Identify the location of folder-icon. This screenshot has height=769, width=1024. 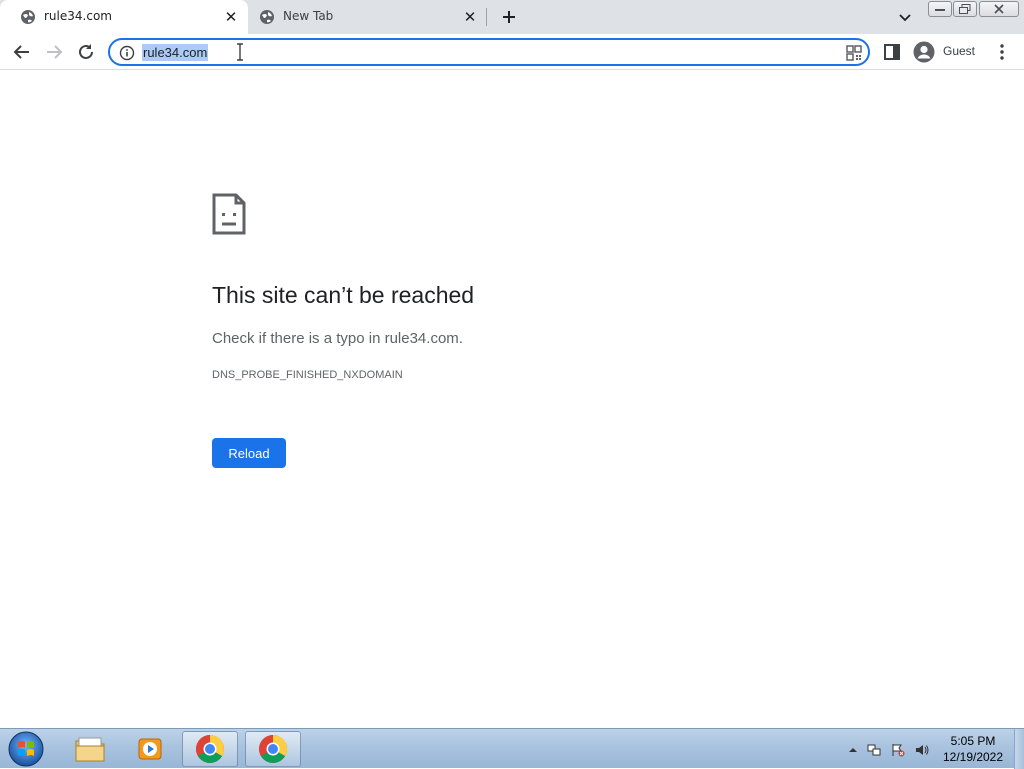
(90, 749).